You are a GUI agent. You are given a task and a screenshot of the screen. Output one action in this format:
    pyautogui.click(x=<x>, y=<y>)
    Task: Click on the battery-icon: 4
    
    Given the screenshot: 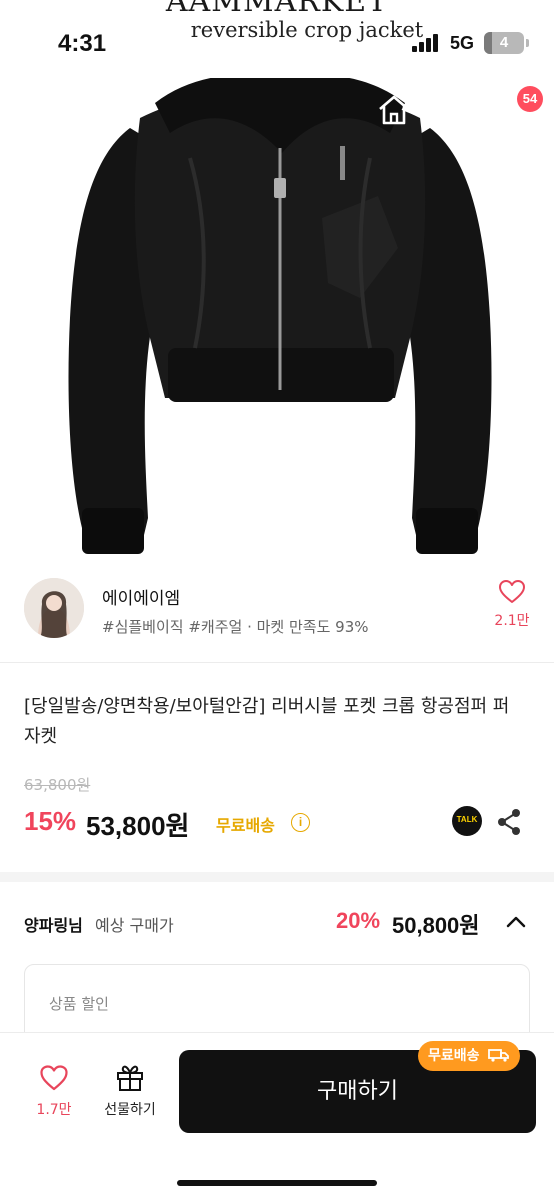 What is the action you would take?
    pyautogui.click(x=504, y=43)
    